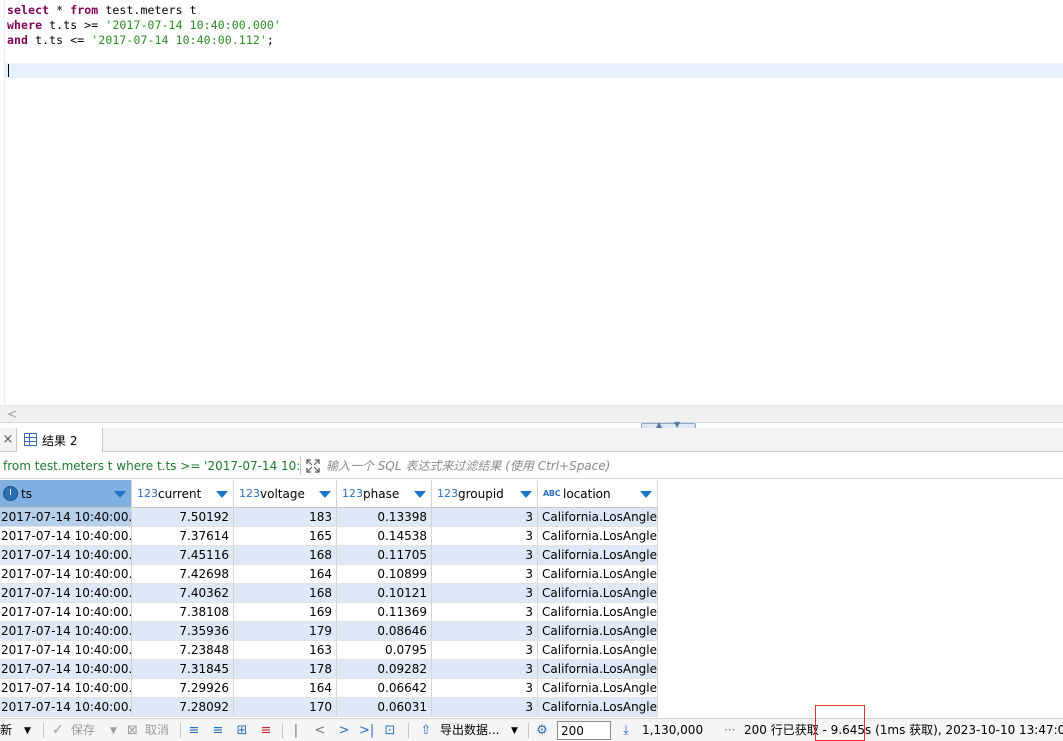  I want to click on cell-ts: 2017-07-14 10:40:00.003, so click(66, 574).